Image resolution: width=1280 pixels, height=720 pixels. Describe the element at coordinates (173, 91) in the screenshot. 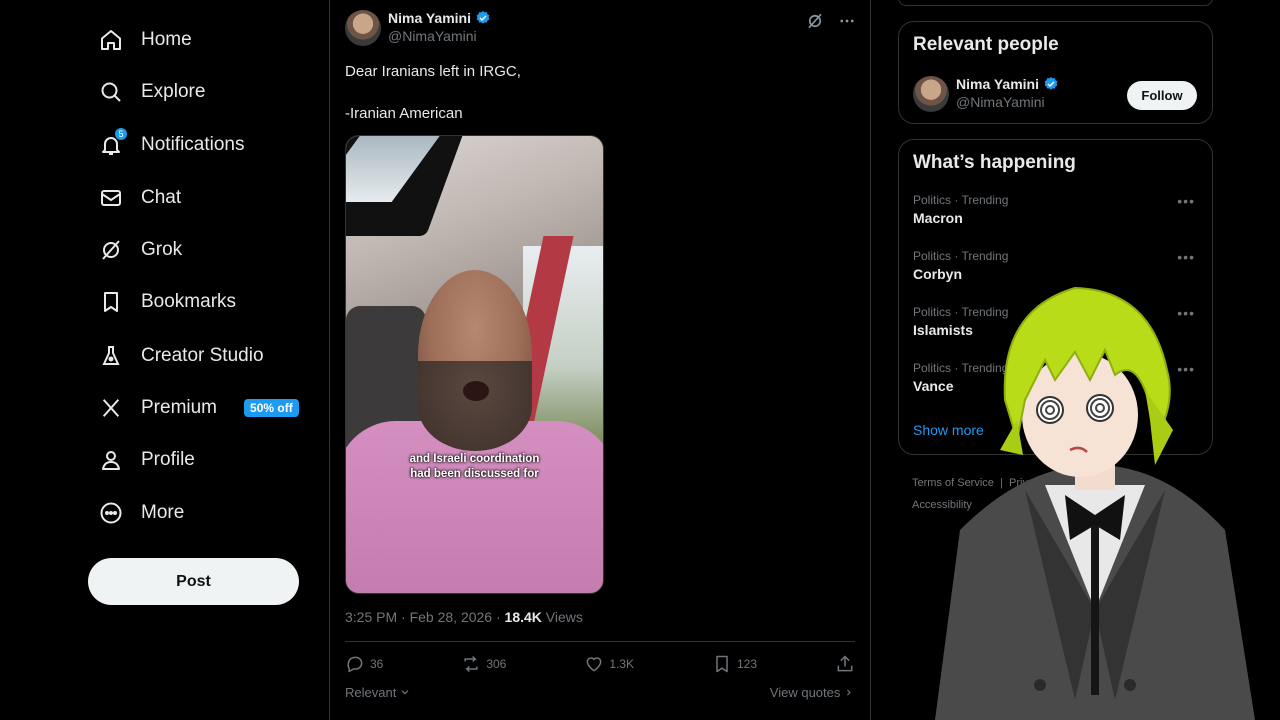

I see `nav-label-explore: Explore` at that location.